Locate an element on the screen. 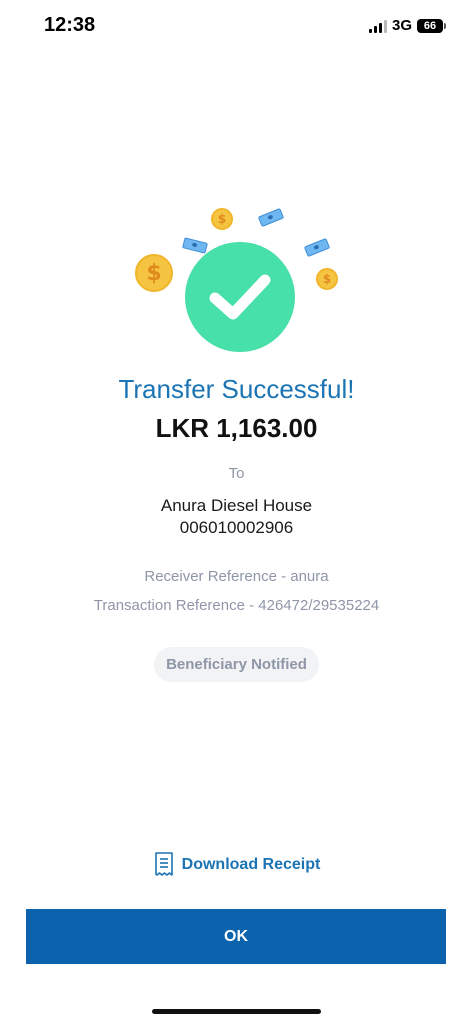  status-indicators: 3G 66 is located at coordinates (407, 25).